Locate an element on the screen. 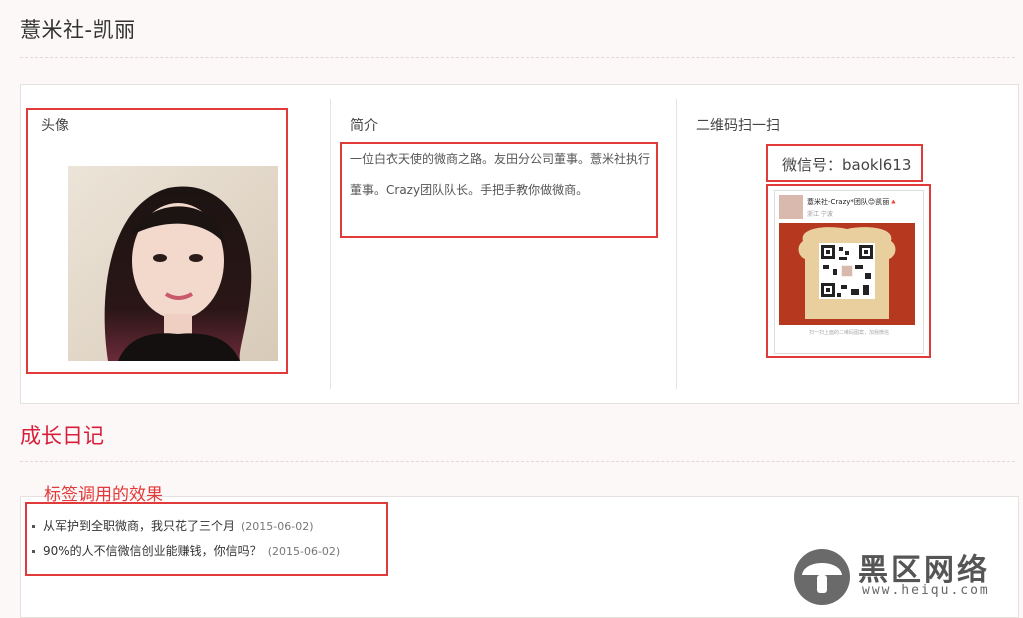 The image size is (1023, 618). qr-card-avatar is located at coordinates (791, 207).